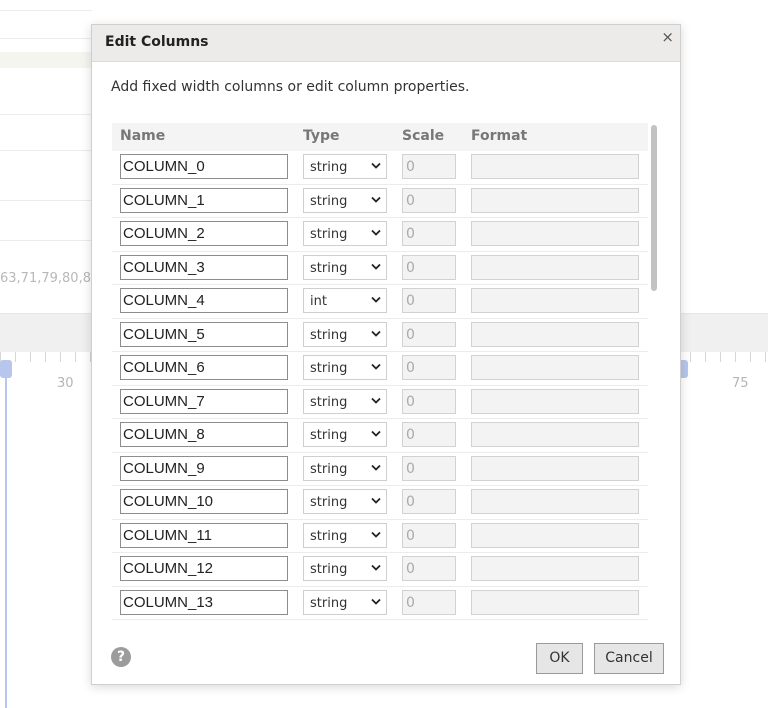 The width and height of the screenshot is (768, 708). Describe the element at coordinates (499, 136) in the screenshot. I see `column-header-format: Format` at that location.